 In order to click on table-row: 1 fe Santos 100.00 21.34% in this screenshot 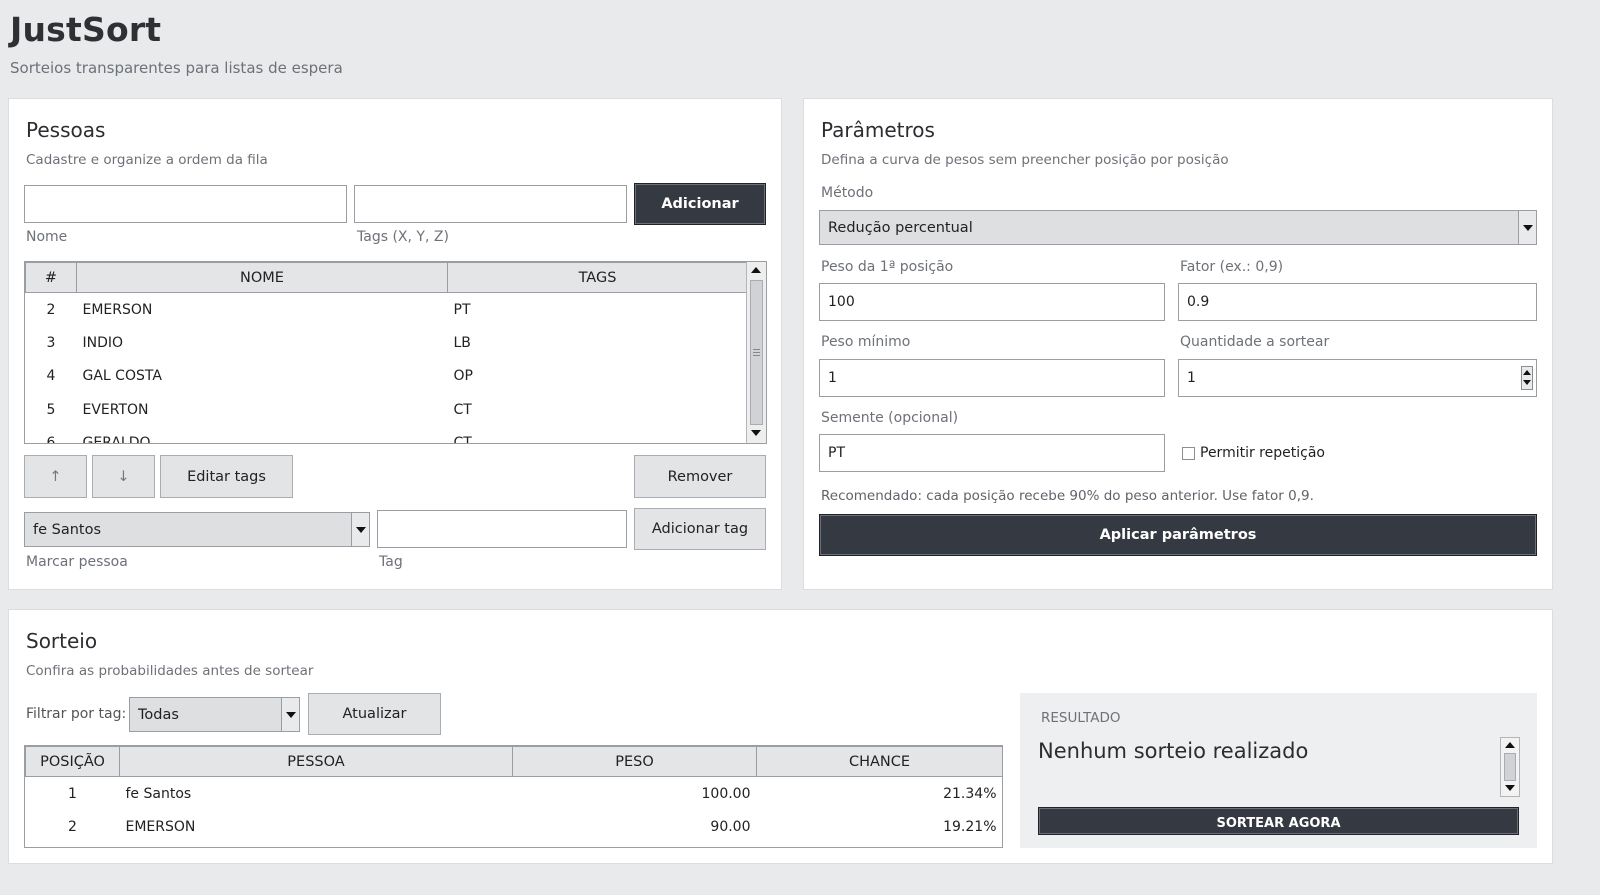, I will do `click(514, 794)`.